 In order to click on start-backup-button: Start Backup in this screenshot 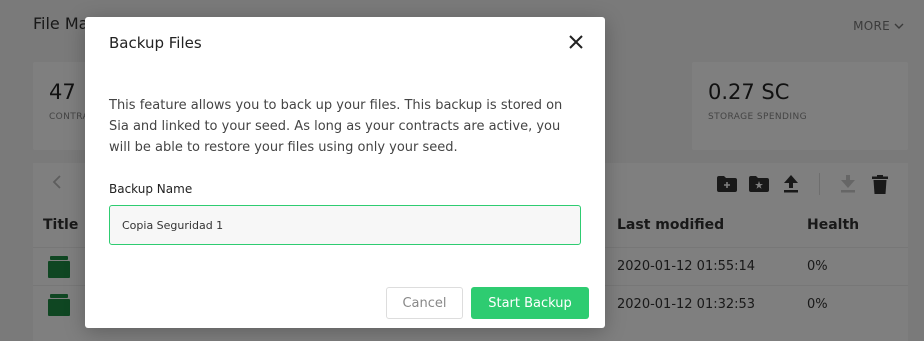, I will do `click(530, 303)`.